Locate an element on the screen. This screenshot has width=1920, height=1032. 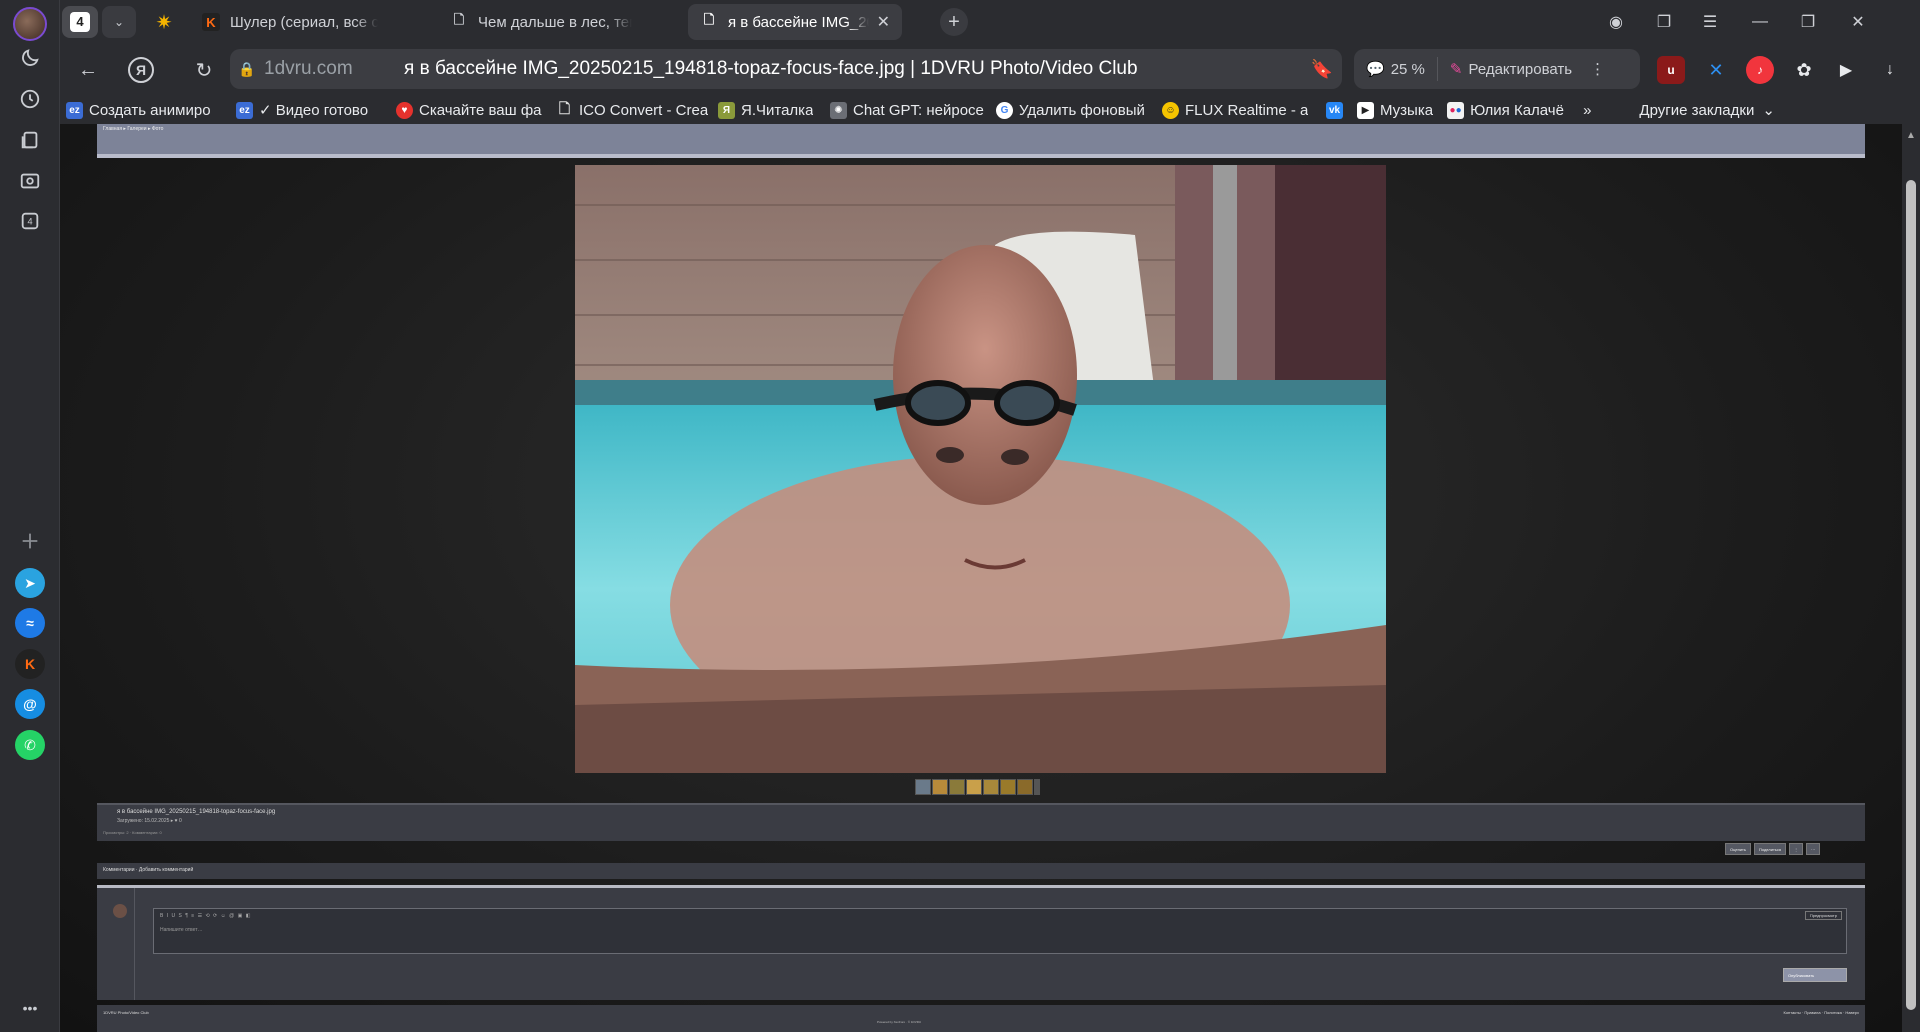
bookmark-item: ez Создать анимиро is located at coordinates (145, 110).